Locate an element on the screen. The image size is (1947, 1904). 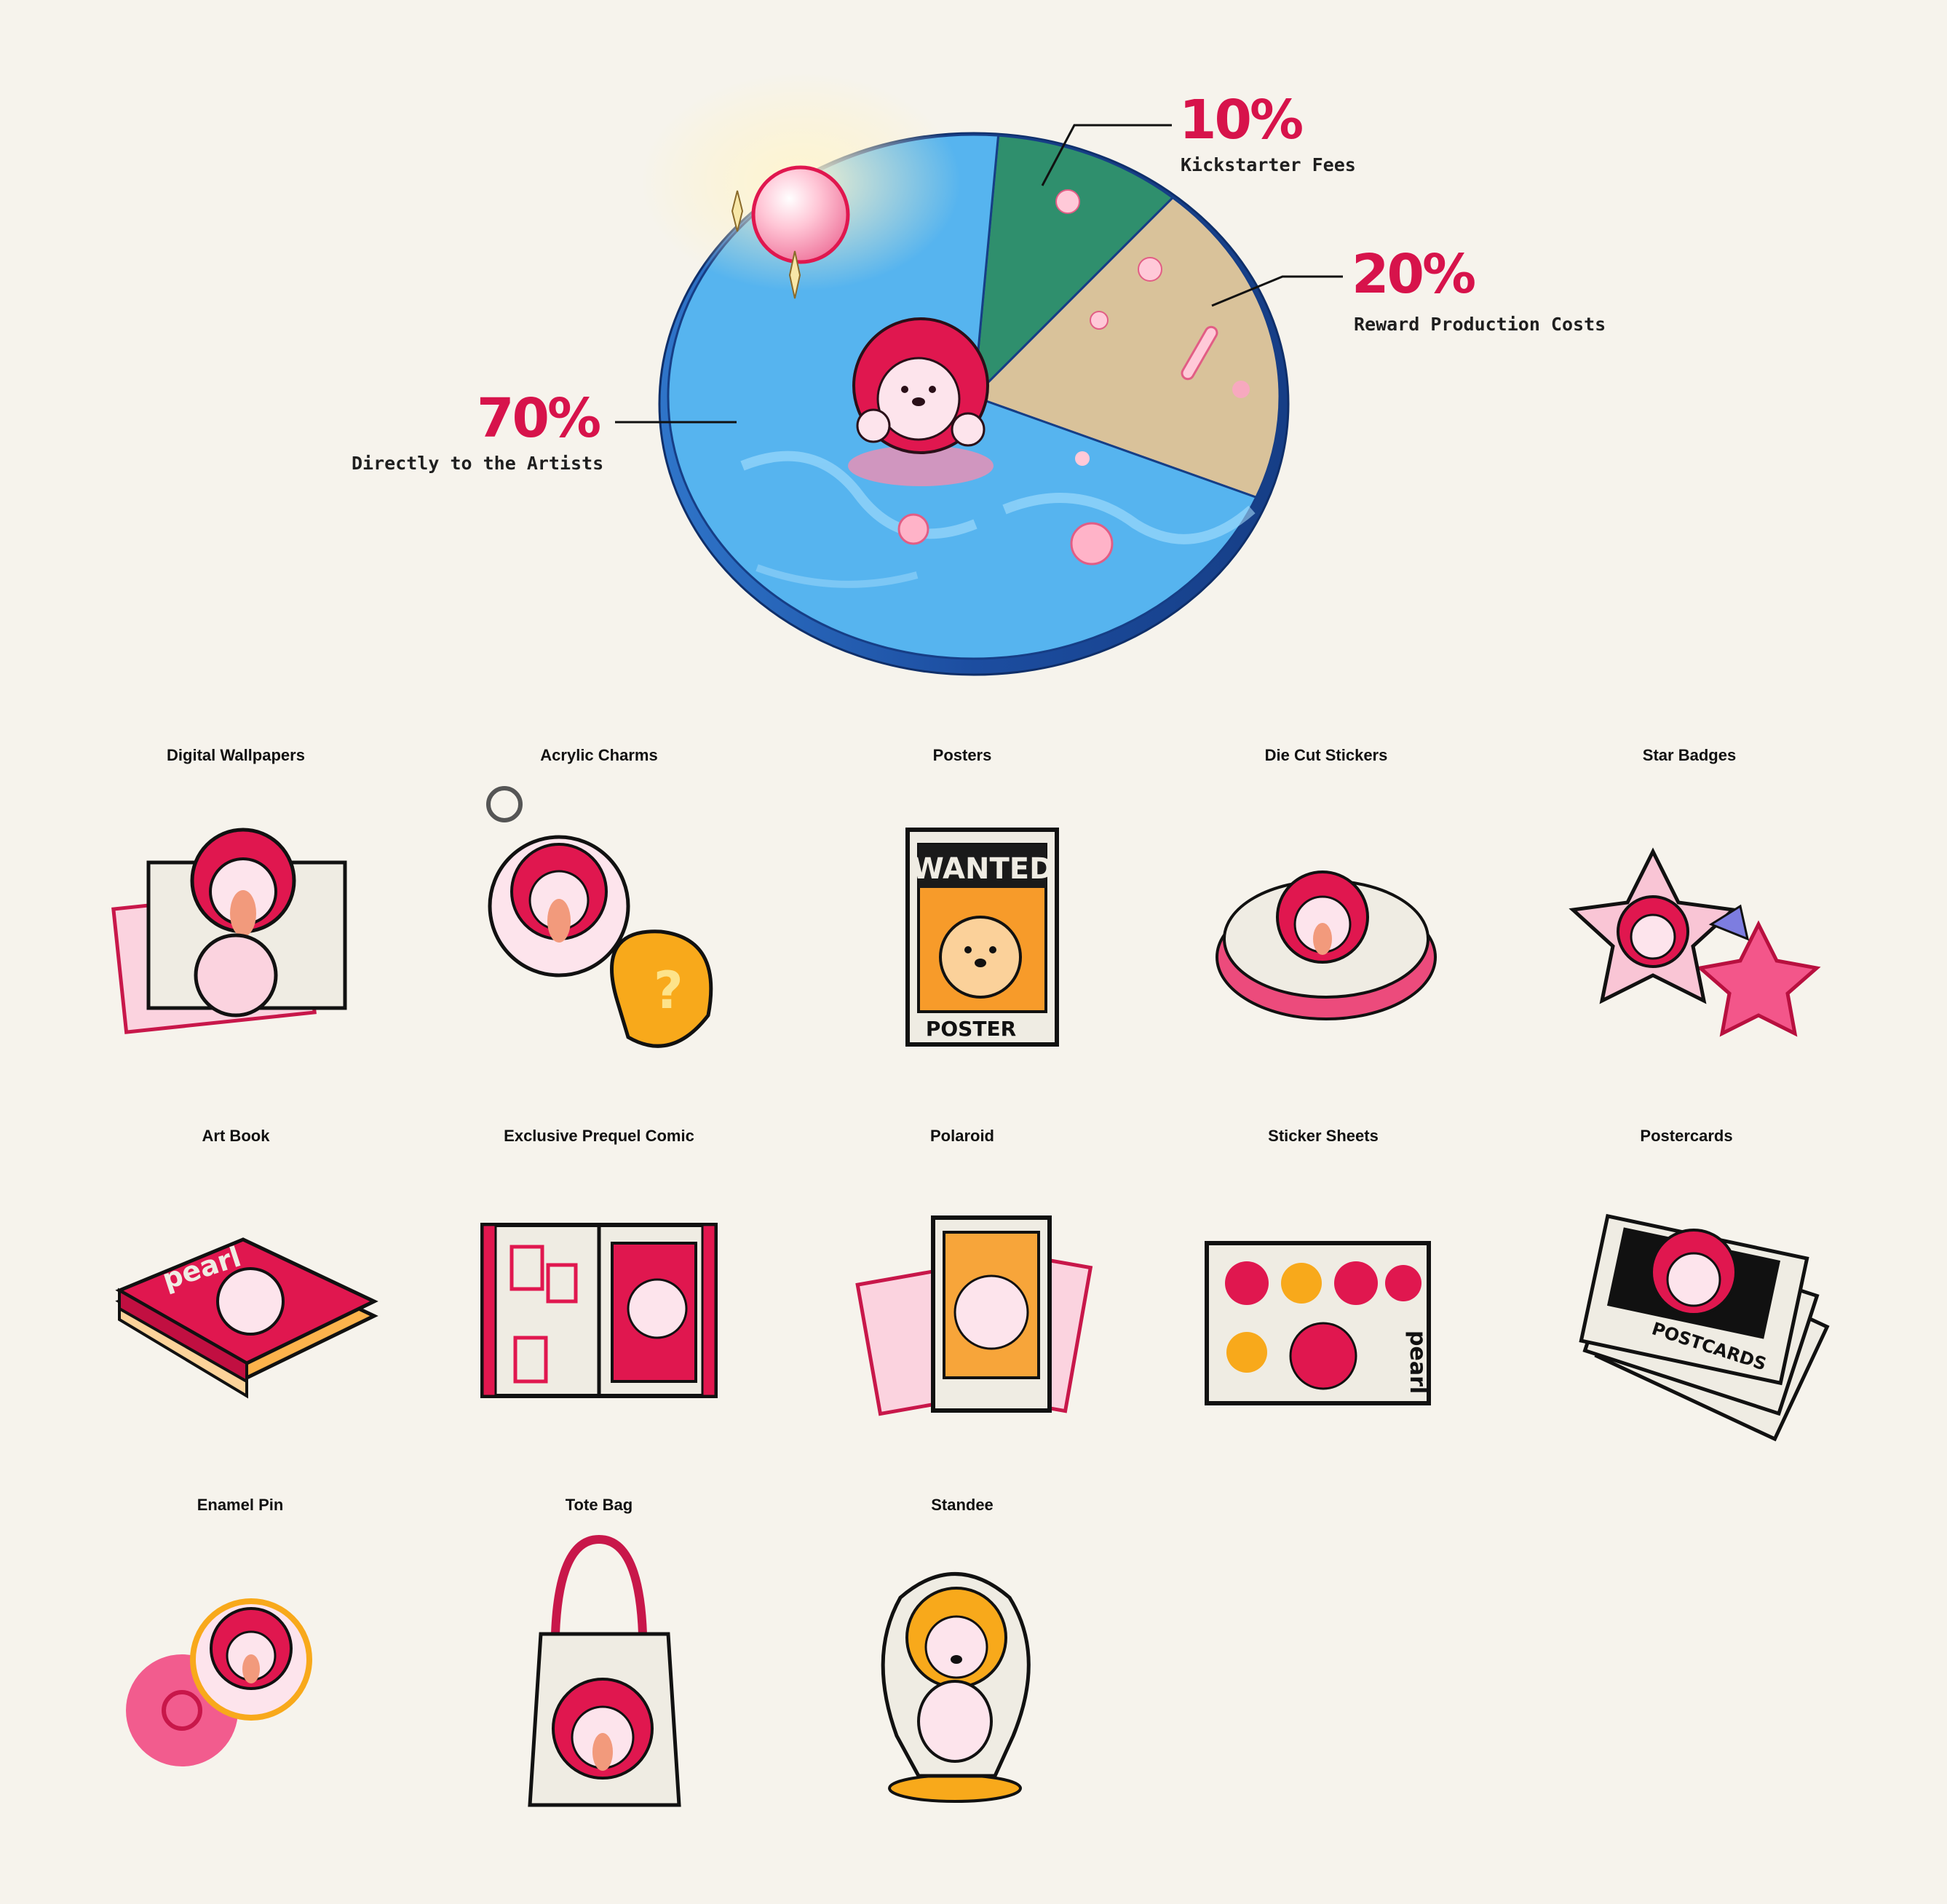
wallpaper-icon is located at coordinates (229, 931).